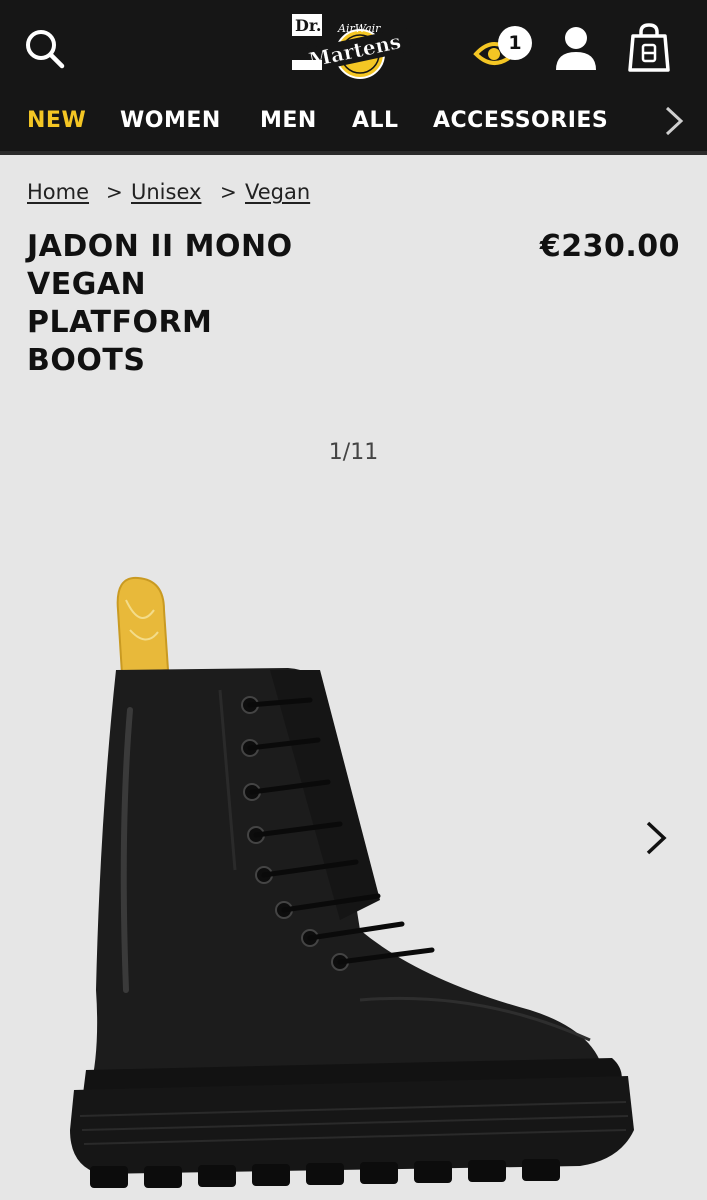  Describe the element at coordinates (277, 192) in the screenshot. I see `breadcrumb-link-vegan: Vegan` at that location.